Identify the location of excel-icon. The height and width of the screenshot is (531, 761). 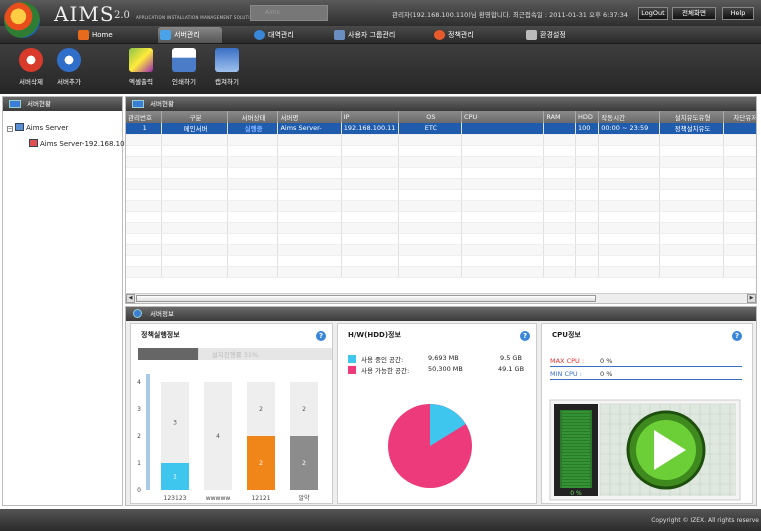
(141, 60).